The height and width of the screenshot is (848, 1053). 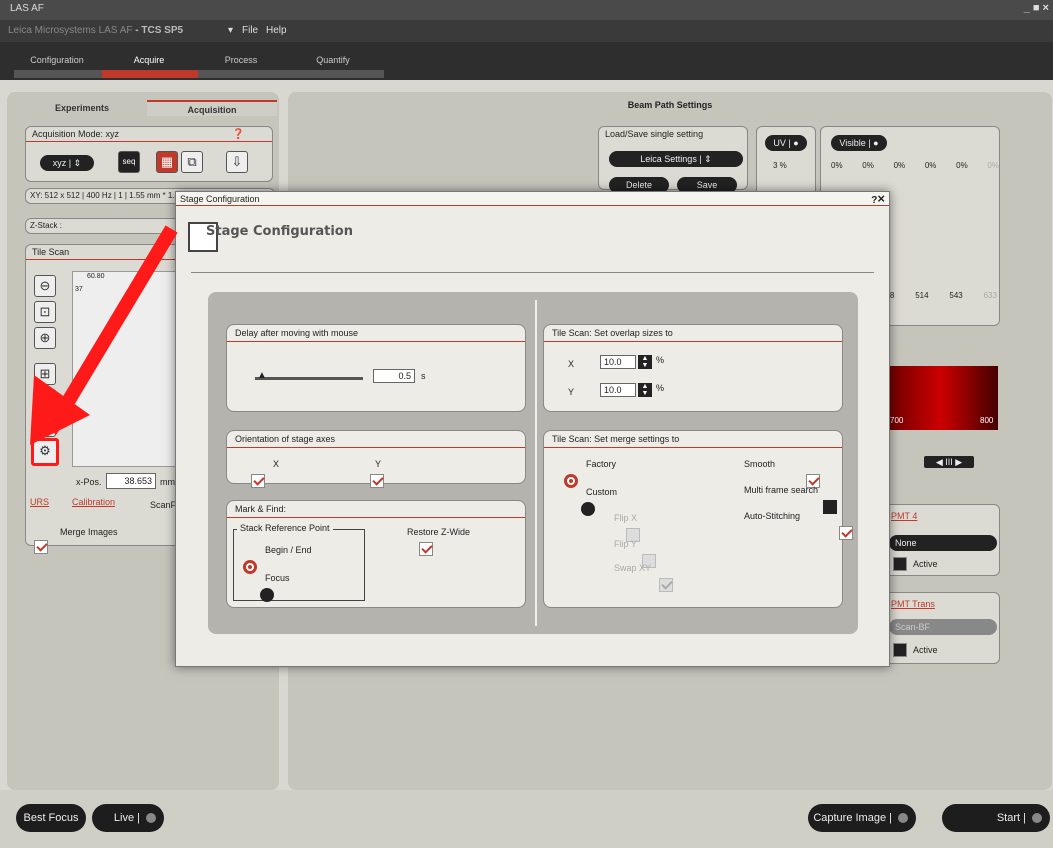 What do you see at coordinates (829, 507) in the screenshot?
I see `multiframe-checkbox` at bounding box center [829, 507].